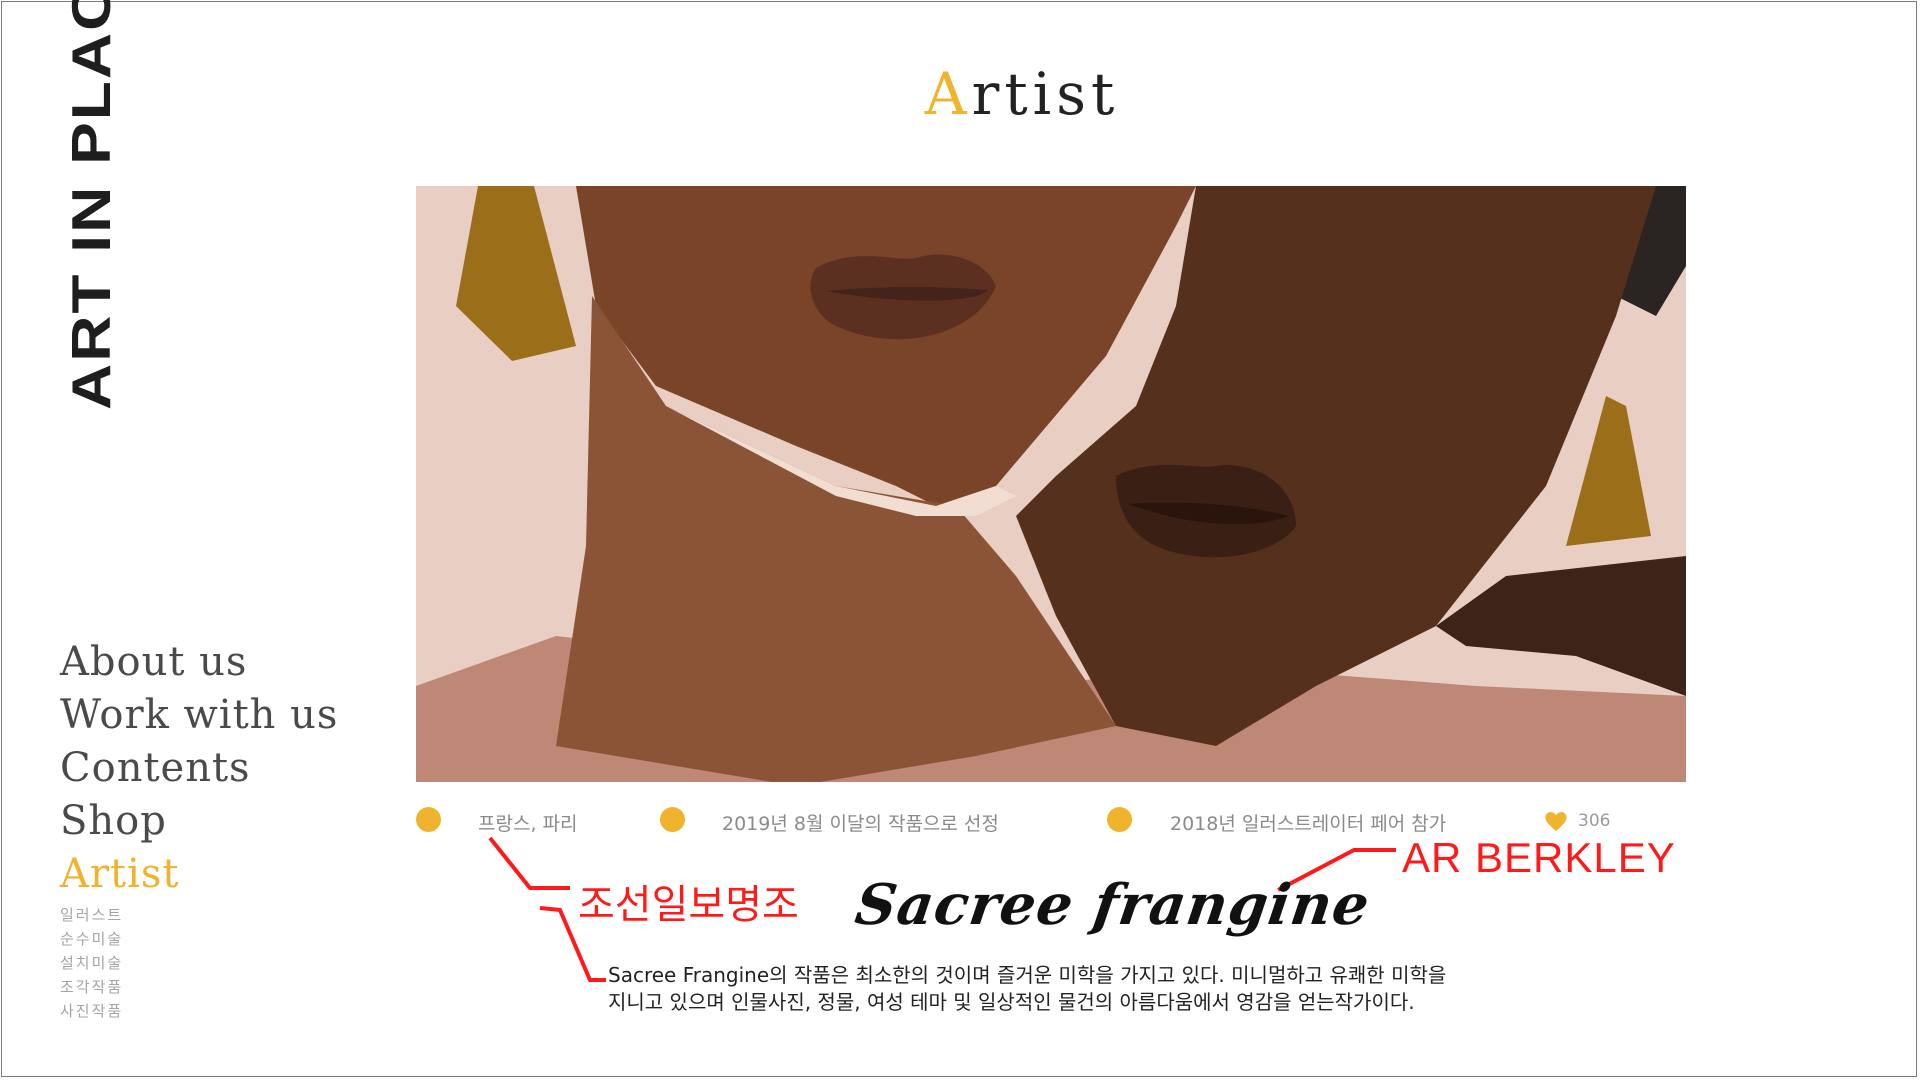  What do you see at coordinates (1594, 821) in the screenshot?
I see `like-count: 306` at bounding box center [1594, 821].